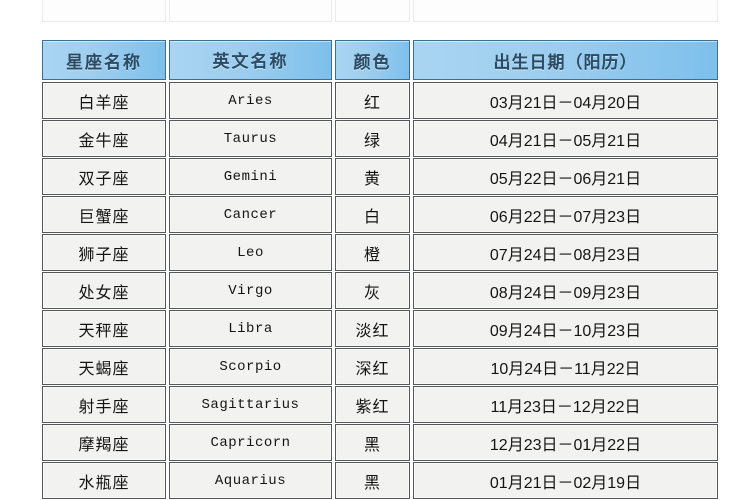 This screenshot has height=500, width=750. I want to click on cell-color: 深红, so click(372, 366).